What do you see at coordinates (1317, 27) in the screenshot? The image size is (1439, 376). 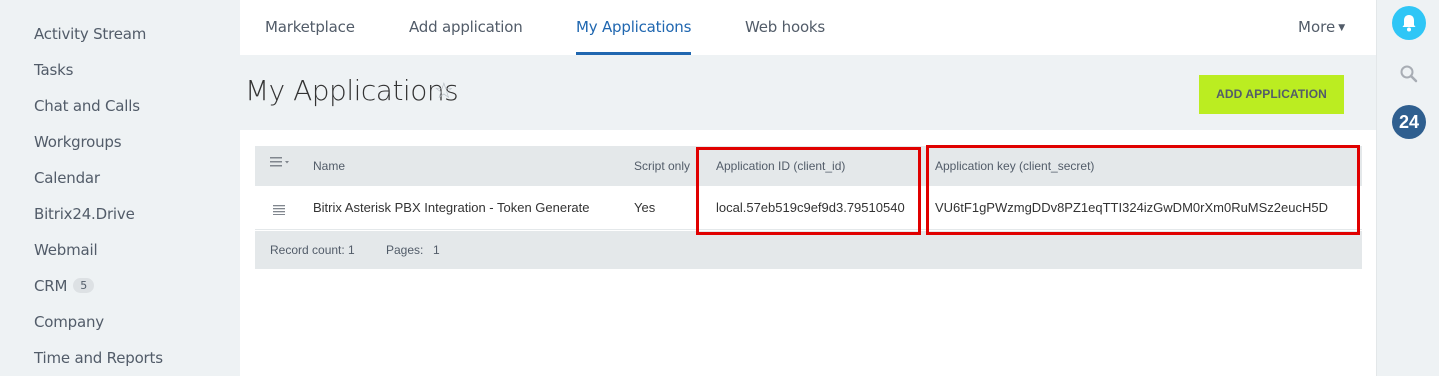 I see `more-label: More` at bounding box center [1317, 27].